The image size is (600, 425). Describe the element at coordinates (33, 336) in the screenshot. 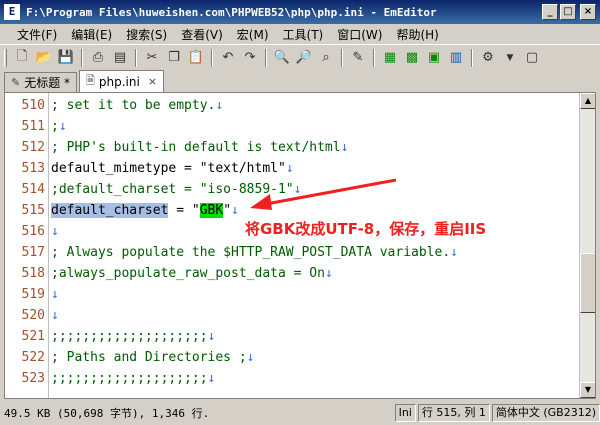

I see `line-number: 521` at that location.